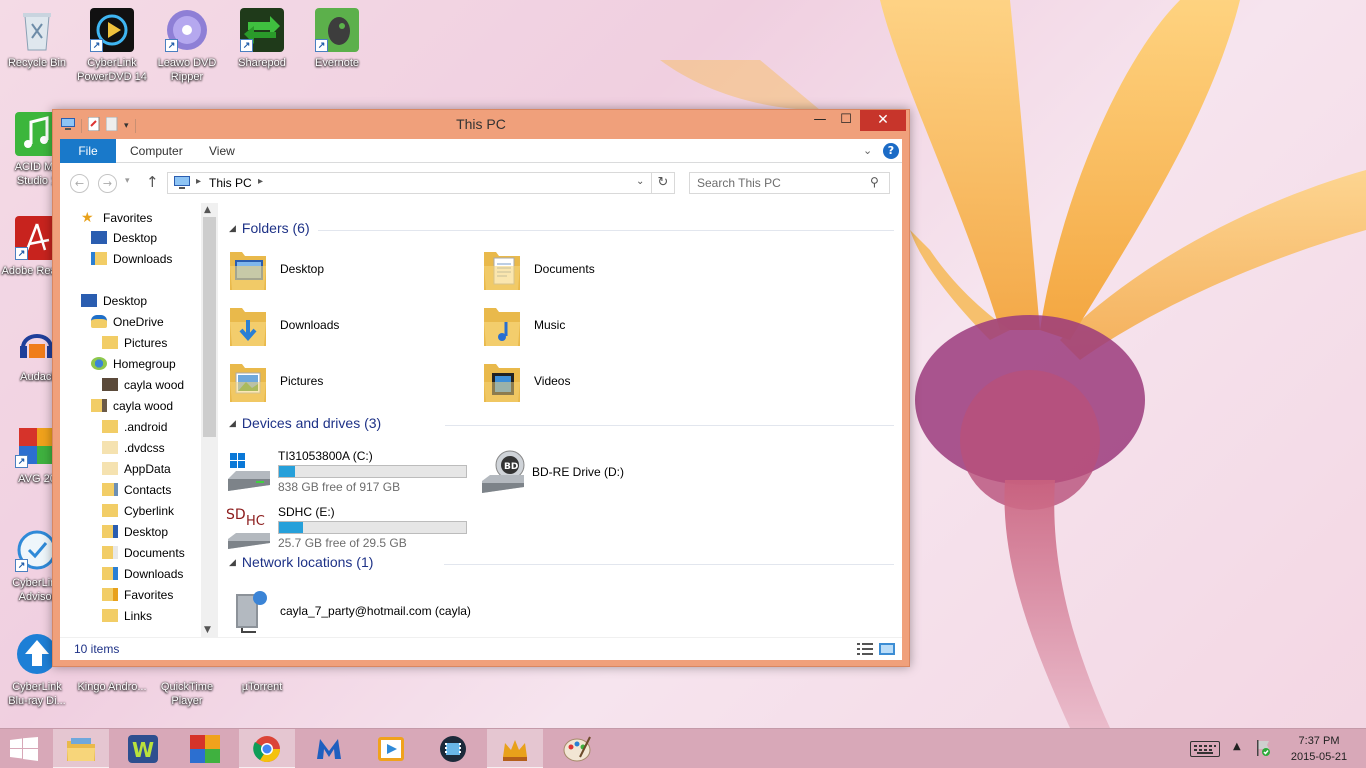 This screenshot has height=768, width=1366. I want to click on drive-tile-e: SD HC SDHC (E:) 25.7 GB free of 29.5 GB, so click(351, 531).